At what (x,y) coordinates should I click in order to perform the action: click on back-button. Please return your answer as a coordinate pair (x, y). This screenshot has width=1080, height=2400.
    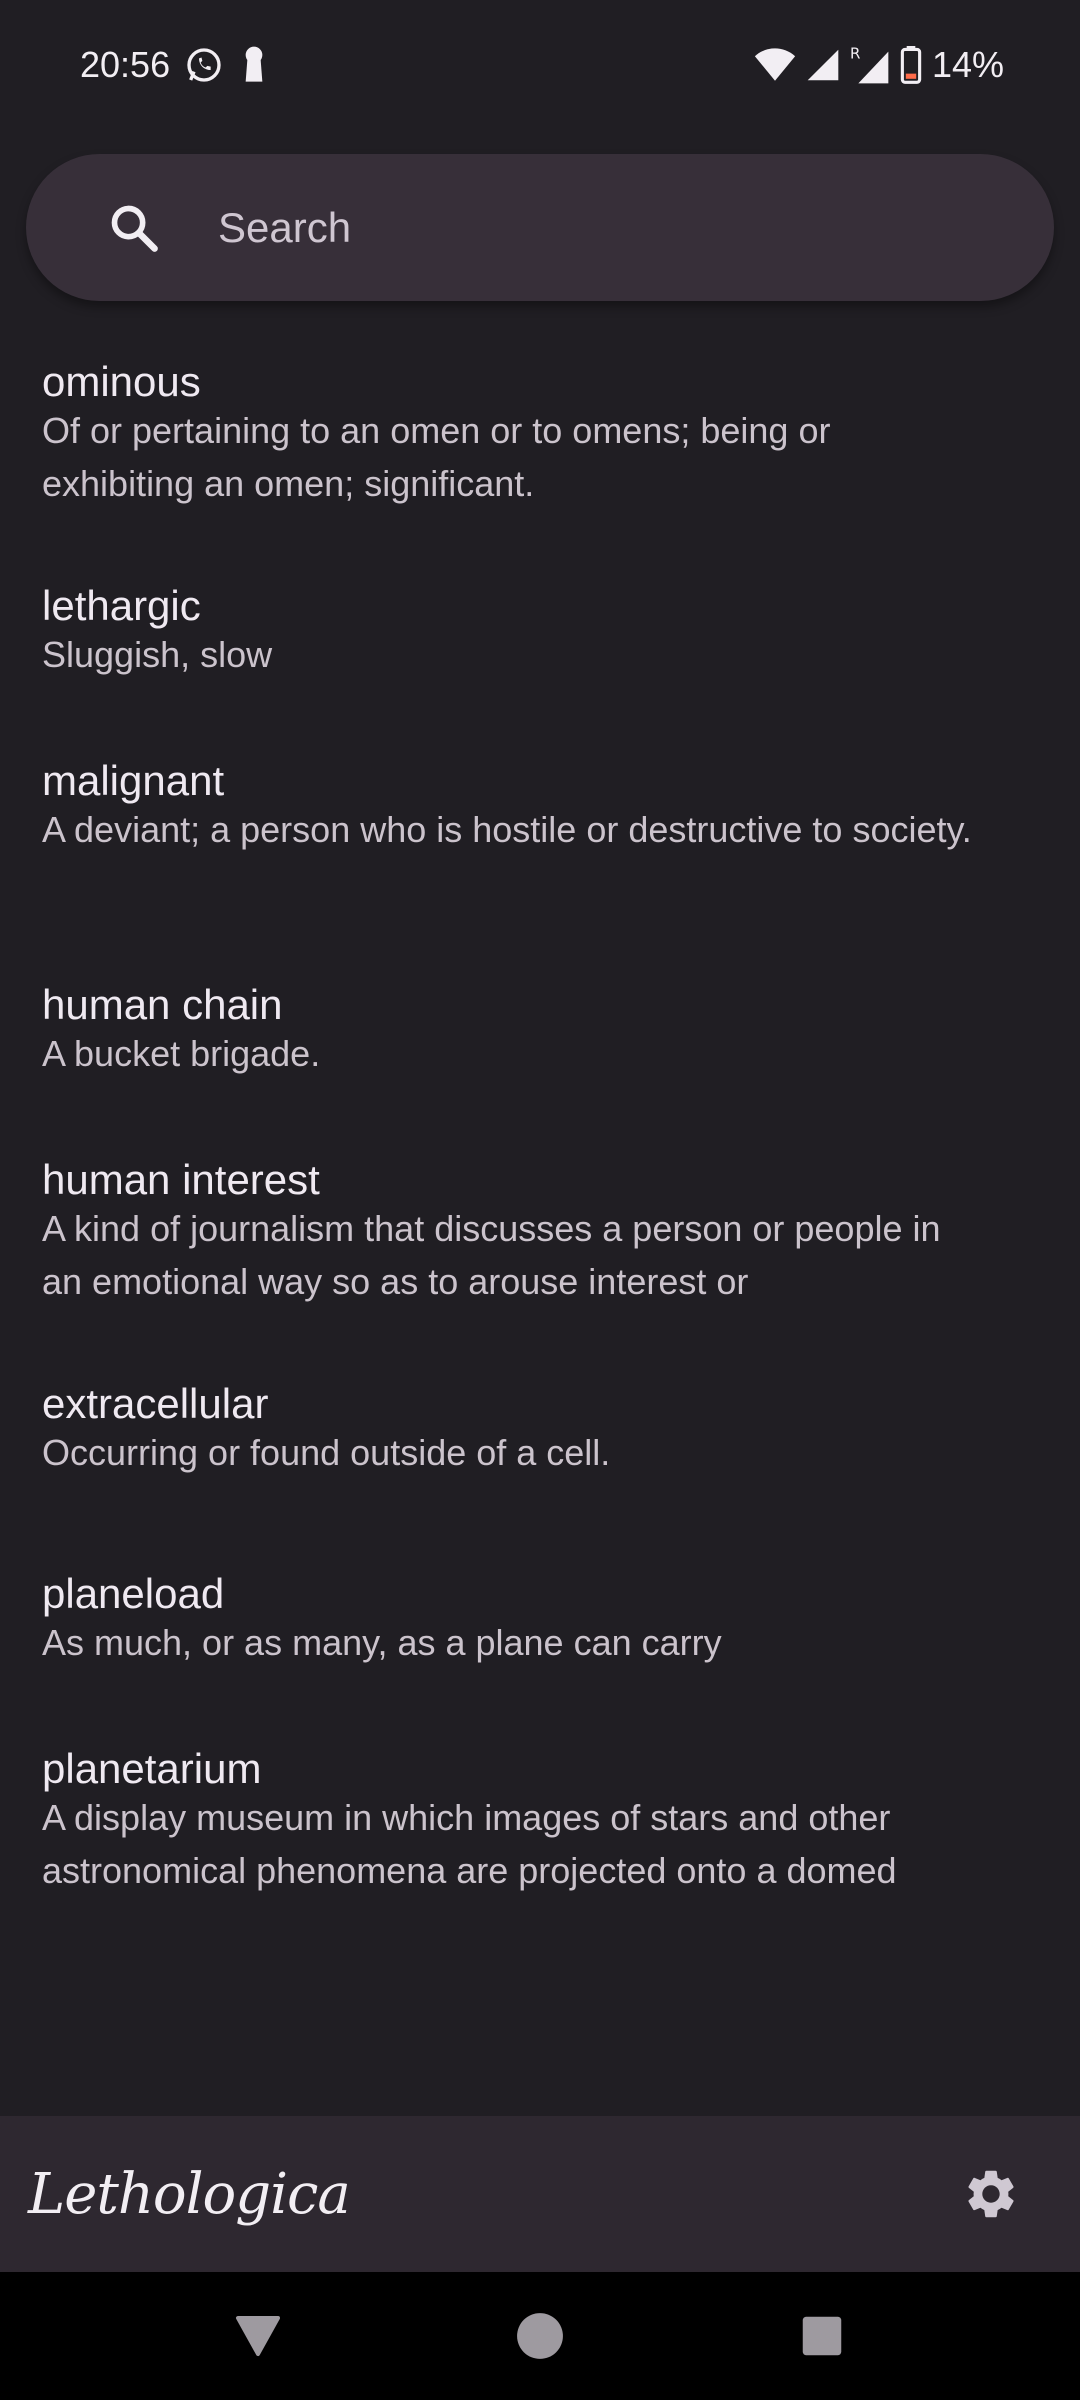
    Looking at the image, I should click on (258, 2336).